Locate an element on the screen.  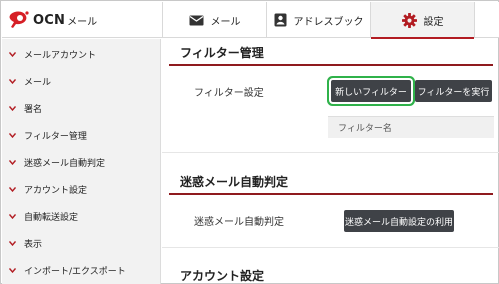
spam-setting-button: 迷惑メール自動設定の利用 is located at coordinates (399, 221).